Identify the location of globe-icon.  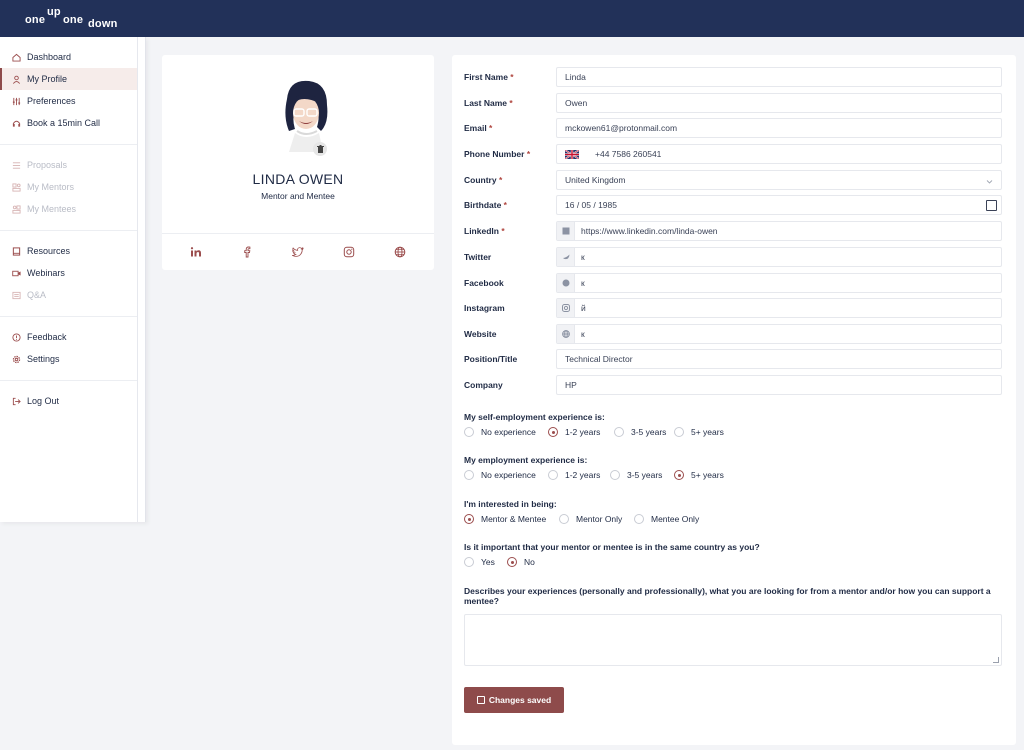
(400, 252).